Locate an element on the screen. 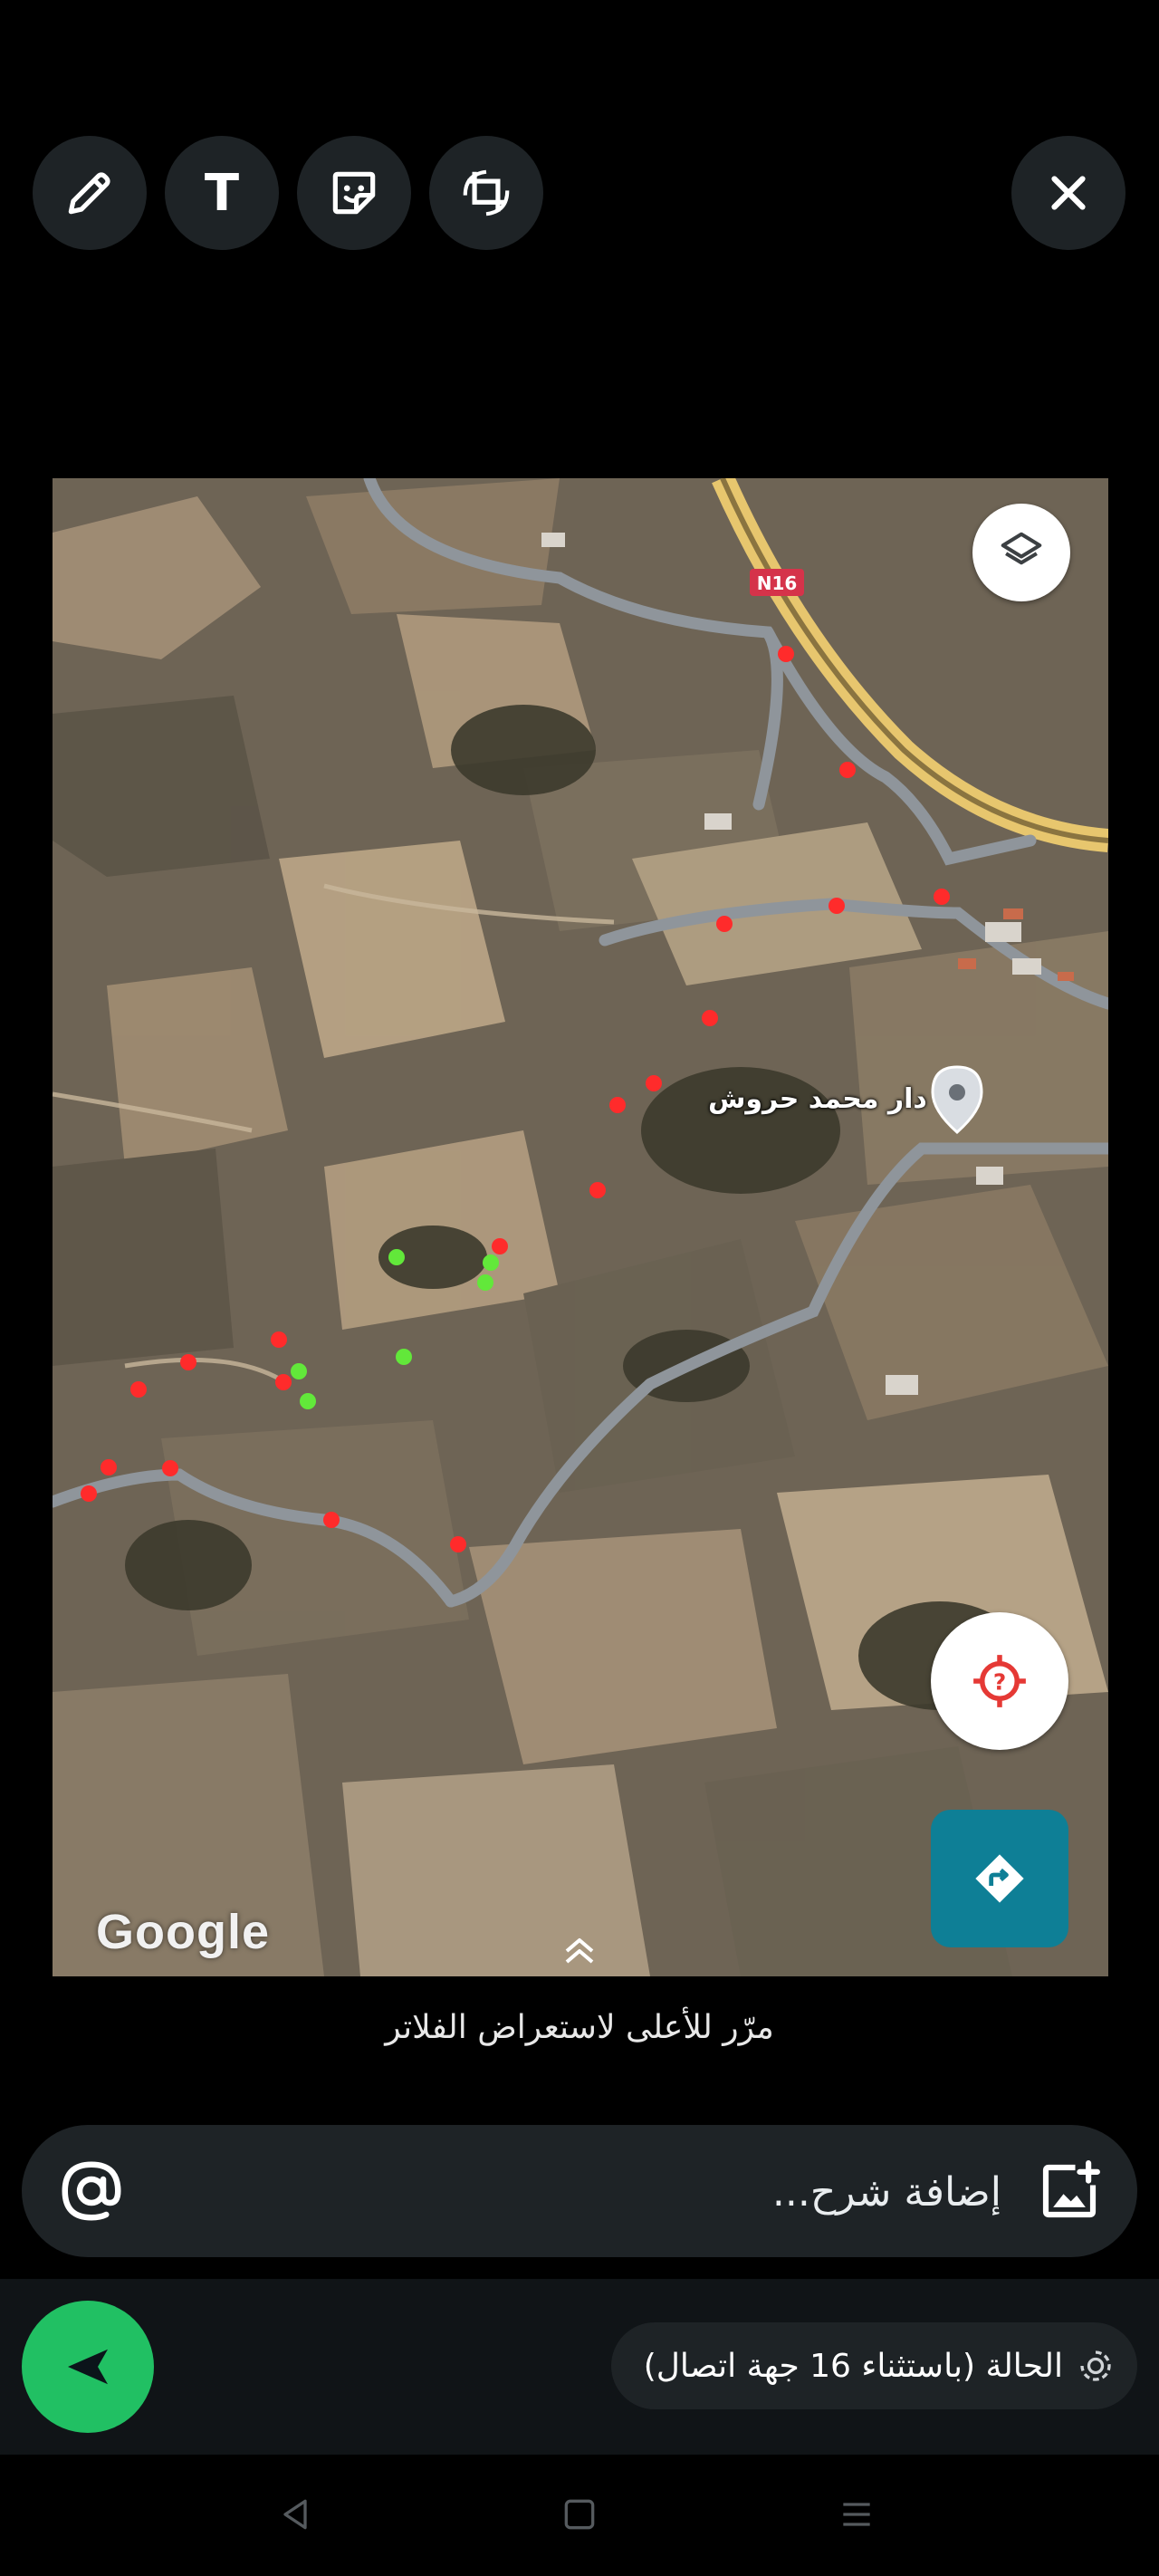 This screenshot has height=2576, width=1159. caption-bar is located at coordinates (579, 2191).